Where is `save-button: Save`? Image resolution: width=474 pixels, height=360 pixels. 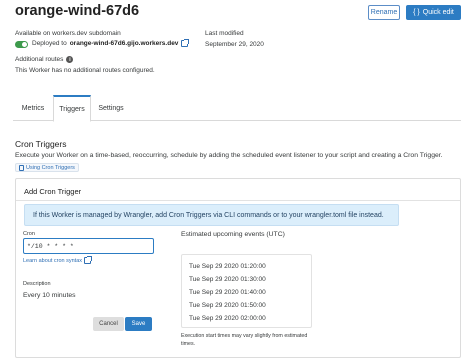
save-button: Save is located at coordinates (138, 324).